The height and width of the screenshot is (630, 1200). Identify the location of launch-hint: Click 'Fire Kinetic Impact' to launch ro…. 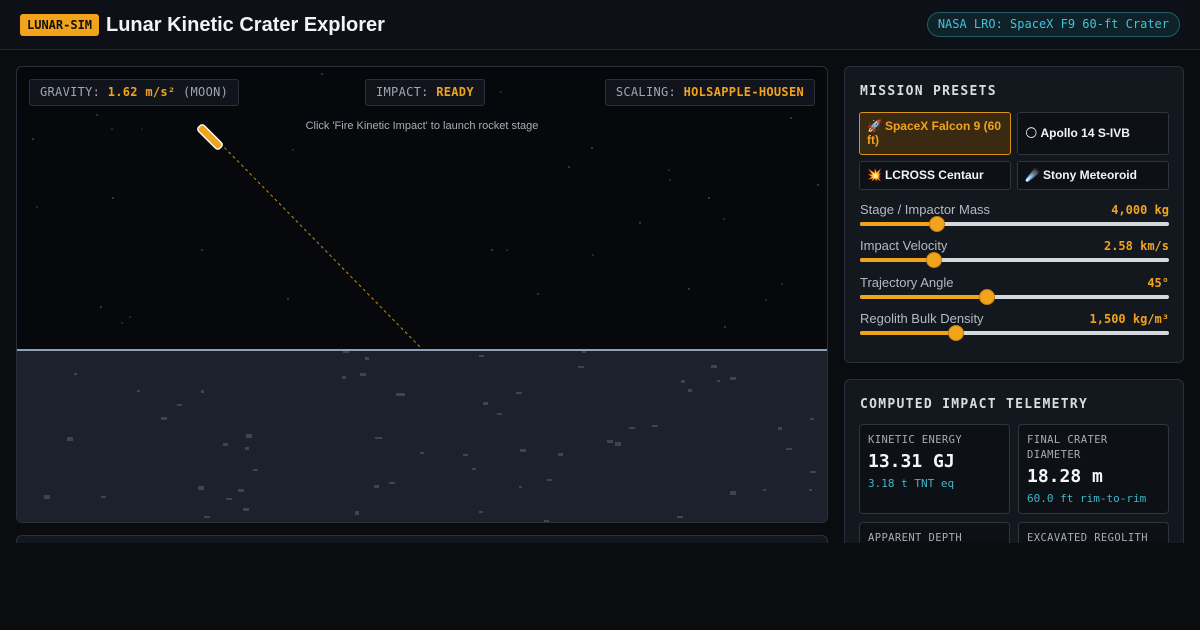
(422, 126).